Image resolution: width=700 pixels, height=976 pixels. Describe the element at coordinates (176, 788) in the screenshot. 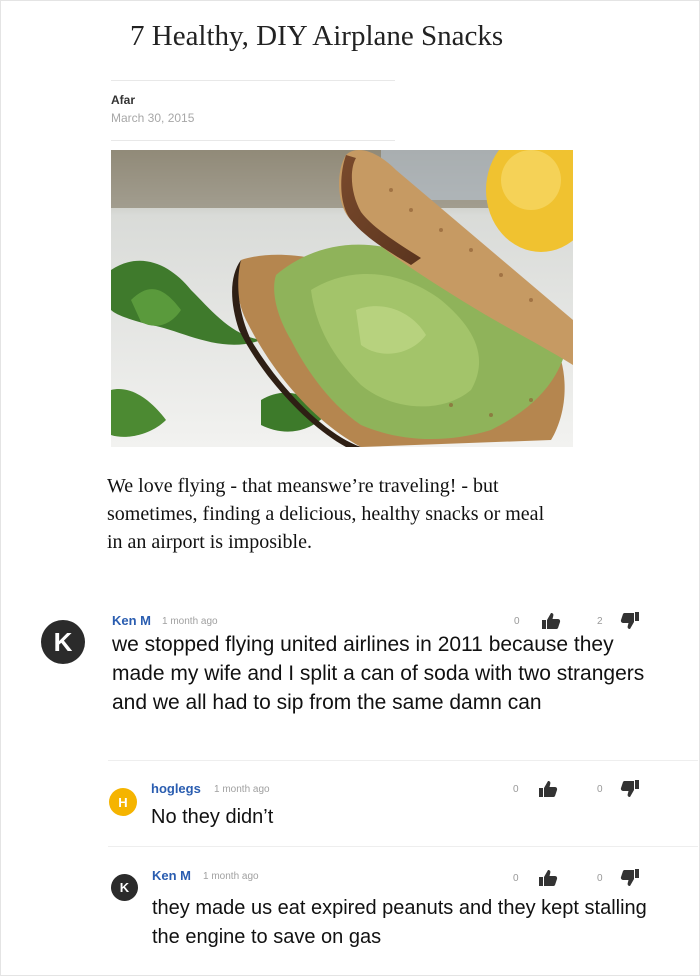

I see `comment-author: hoglegs` at that location.